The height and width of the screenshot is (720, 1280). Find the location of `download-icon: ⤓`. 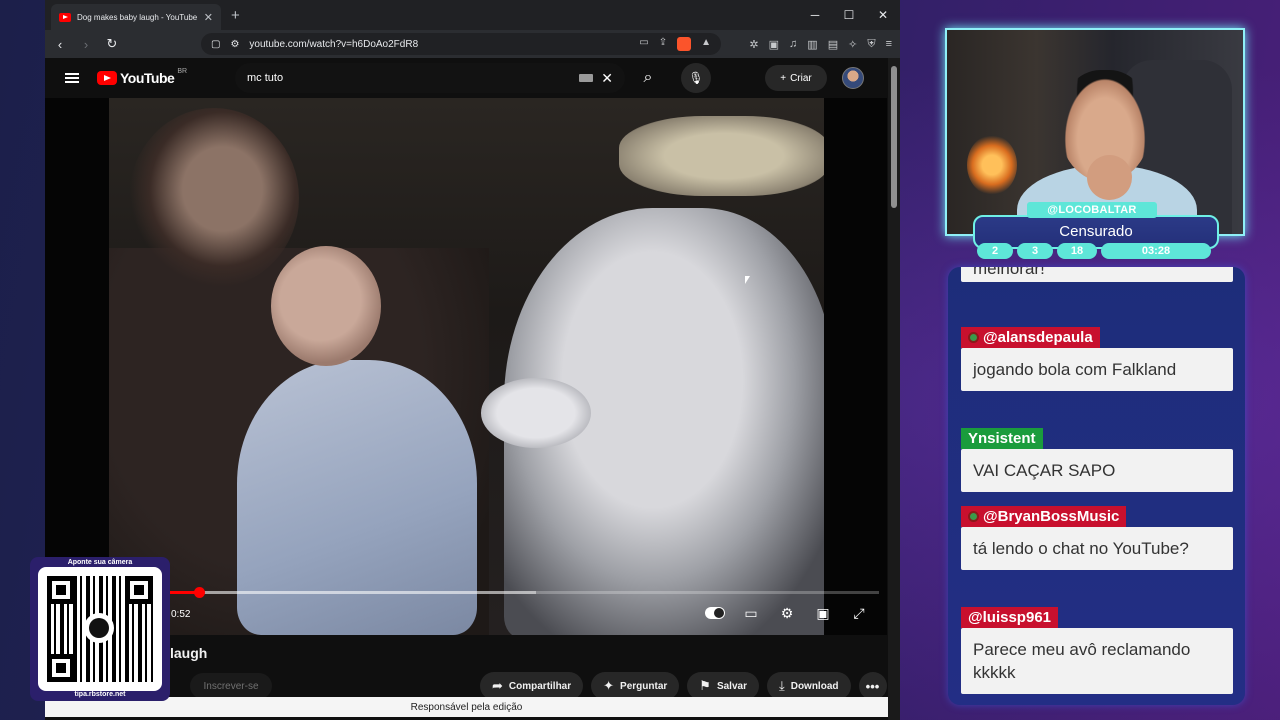

download-icon: ⤓ is located at coordinates (781, 685).